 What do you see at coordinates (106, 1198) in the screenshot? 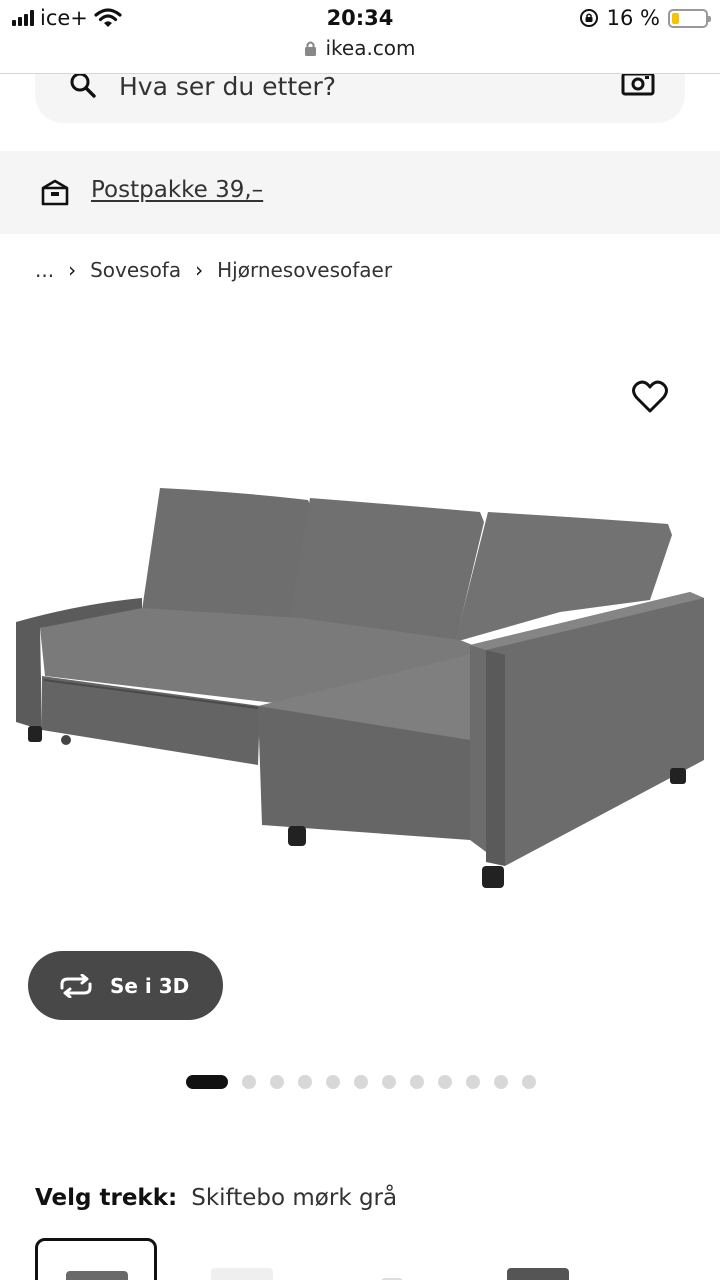
I see `variant-label: Velg trekk:` at bounding box center [106, 1198].